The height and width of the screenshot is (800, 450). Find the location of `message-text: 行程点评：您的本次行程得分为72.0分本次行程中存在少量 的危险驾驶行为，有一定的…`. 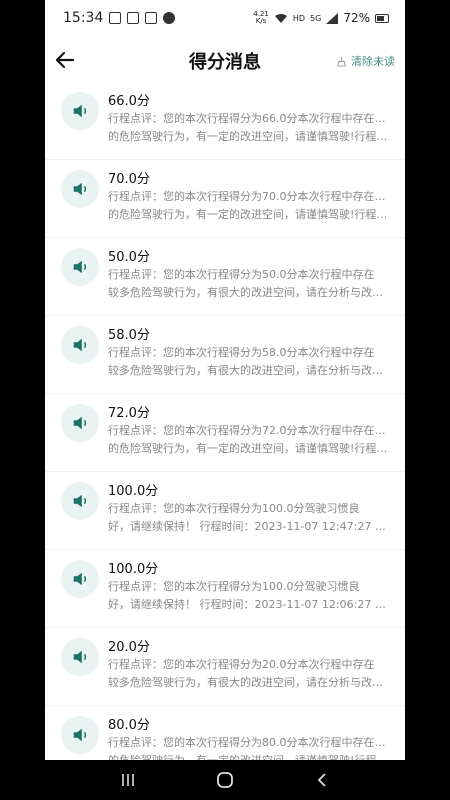

message-text: 行程点评：您的本次行程得分为72.0分本次行程中存在少量 的危险驾驶行为，有一定的… is located at coordinates (250, 440).